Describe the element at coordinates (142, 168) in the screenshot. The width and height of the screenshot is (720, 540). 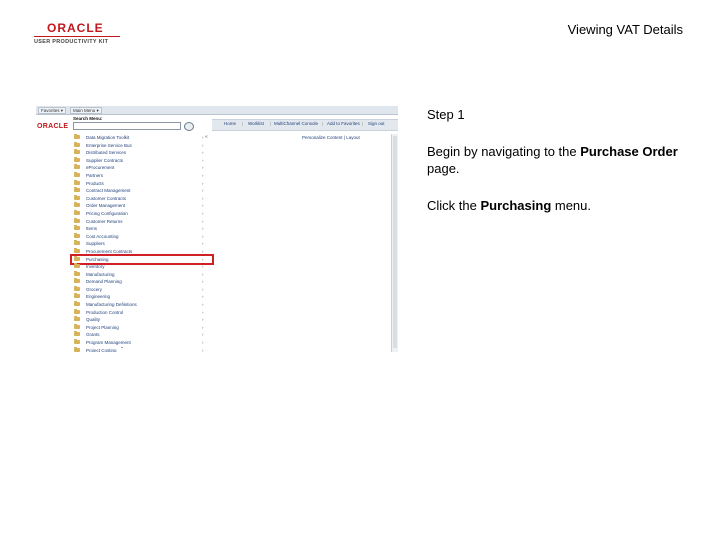
I see `menu-item: eProcurement ›` at that location.